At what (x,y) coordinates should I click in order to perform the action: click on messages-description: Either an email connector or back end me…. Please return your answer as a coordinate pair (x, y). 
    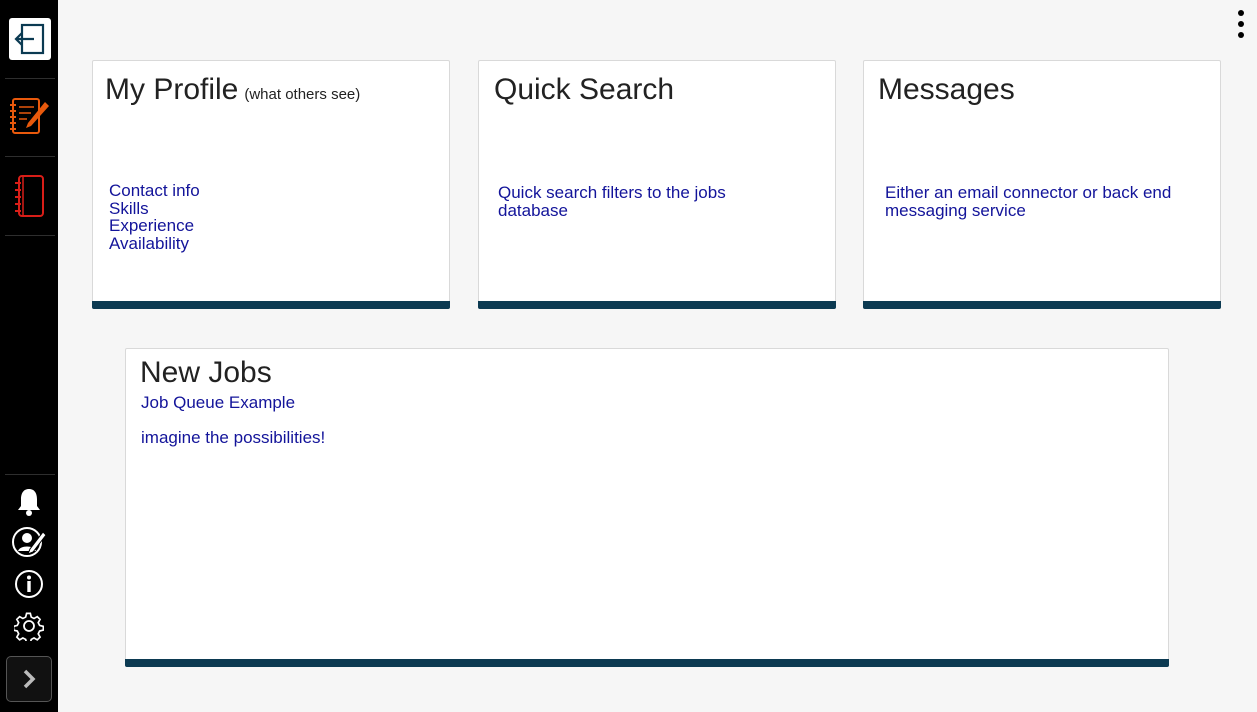
    Looking at the image, I should click on (1028, 201).